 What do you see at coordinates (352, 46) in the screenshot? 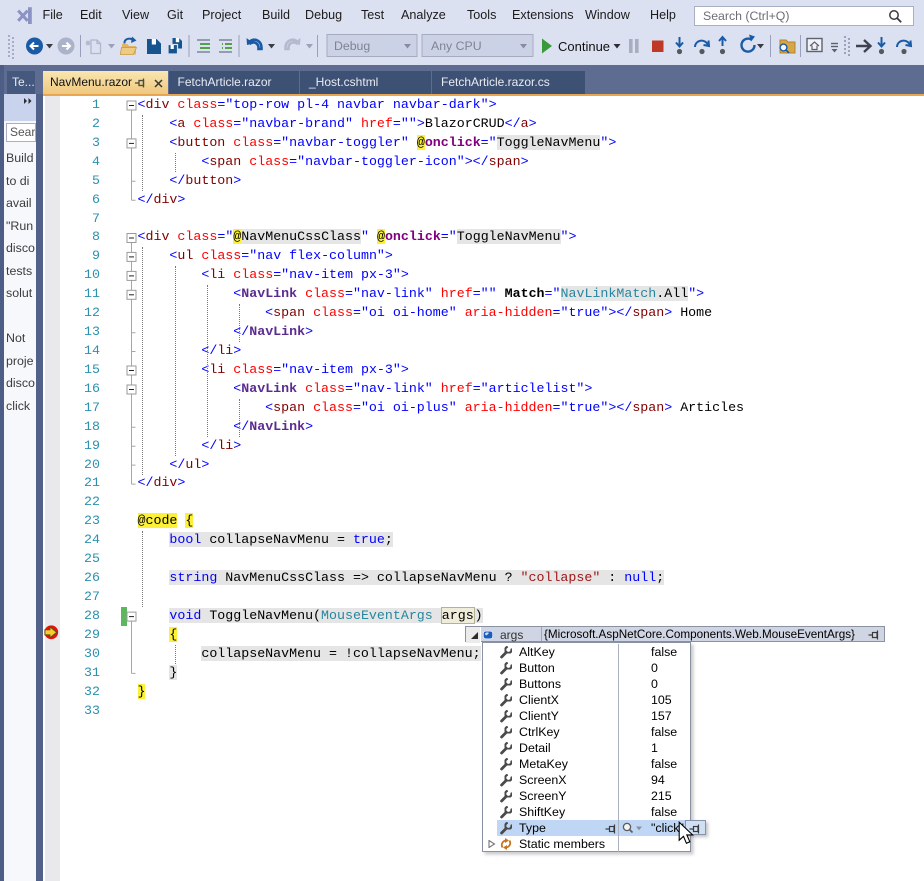
I see `svg-text: Debug` at bounding box center [352, 46].